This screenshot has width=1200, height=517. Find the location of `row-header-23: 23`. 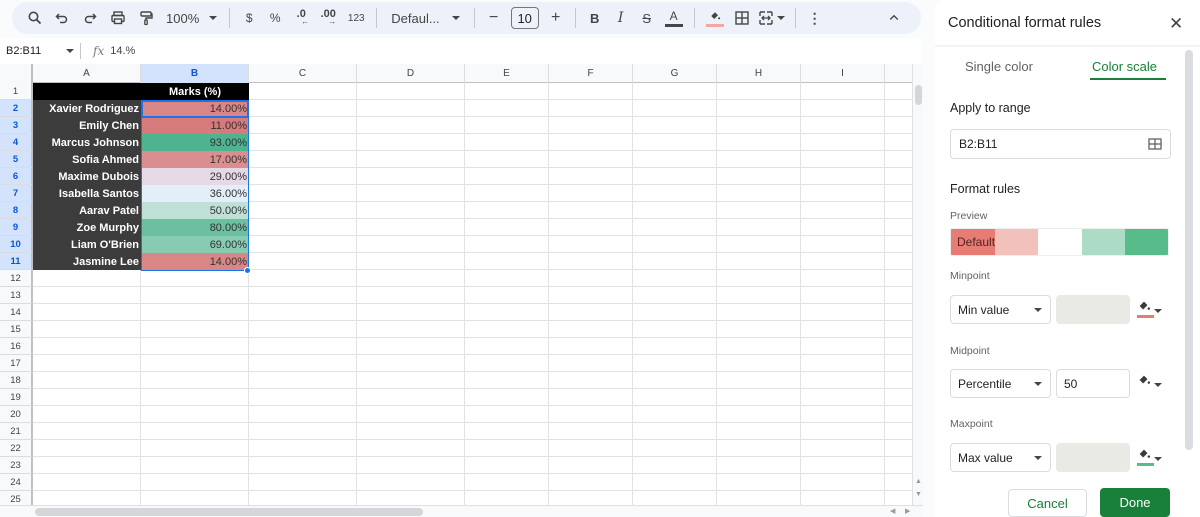

row-header-23: 23 is located at coordinates (16, 465).